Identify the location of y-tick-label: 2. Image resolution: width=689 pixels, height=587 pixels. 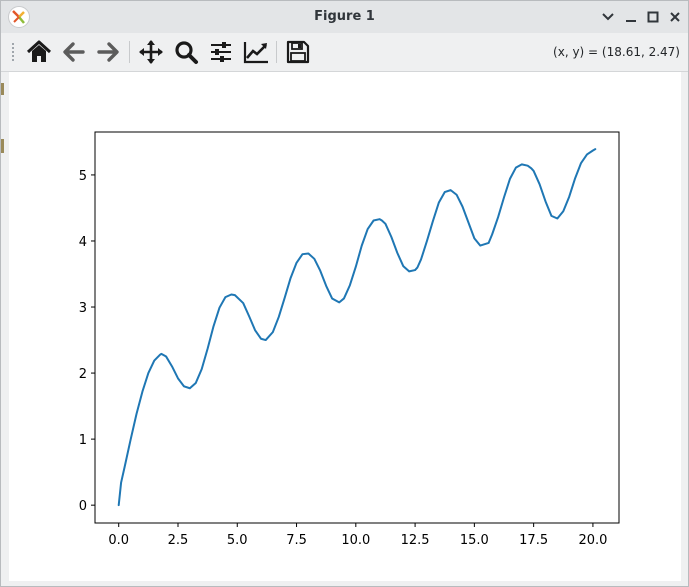
(83, 374).